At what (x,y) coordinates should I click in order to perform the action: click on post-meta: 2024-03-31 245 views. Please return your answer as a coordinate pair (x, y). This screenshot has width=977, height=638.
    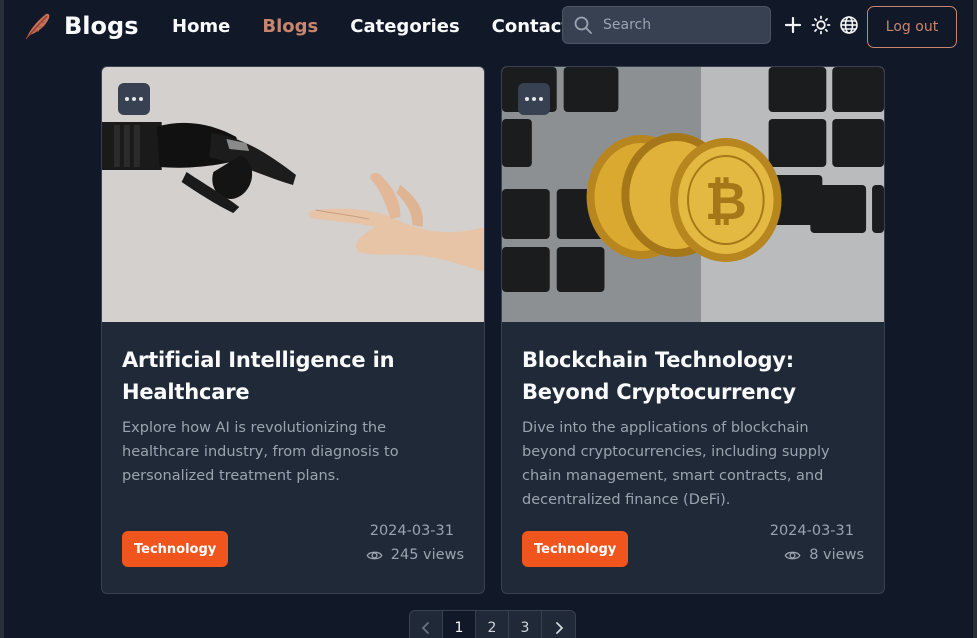
    Looking at the image, I should click on (415, 543).